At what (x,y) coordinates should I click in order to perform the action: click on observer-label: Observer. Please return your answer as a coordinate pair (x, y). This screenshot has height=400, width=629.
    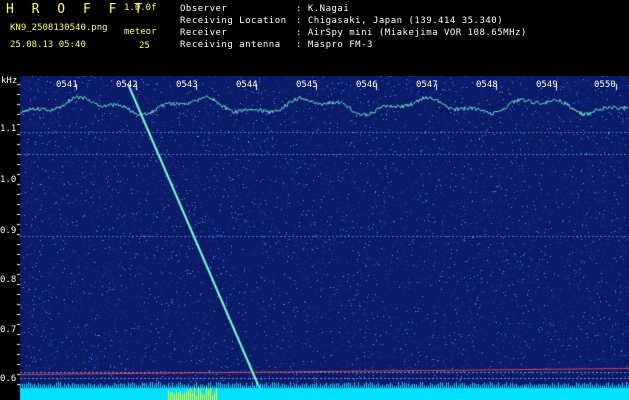
    Looking at the image, I should click on (204, 9).